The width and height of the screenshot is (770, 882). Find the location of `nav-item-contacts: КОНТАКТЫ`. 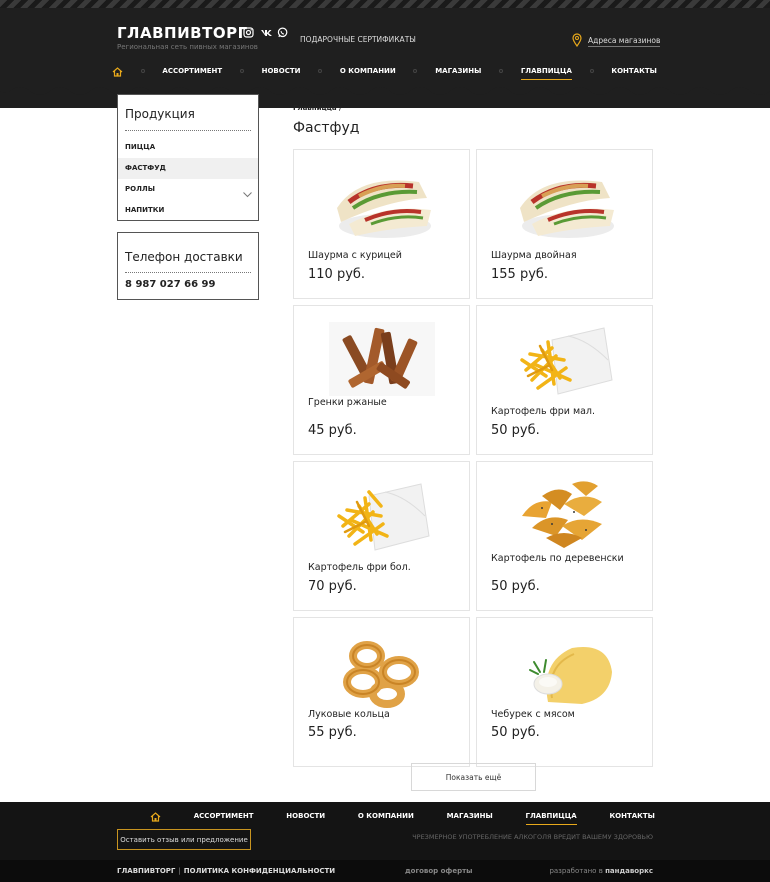

nav-item-contacts: КОНТАКТЫ is located at coordinates (633, 71).